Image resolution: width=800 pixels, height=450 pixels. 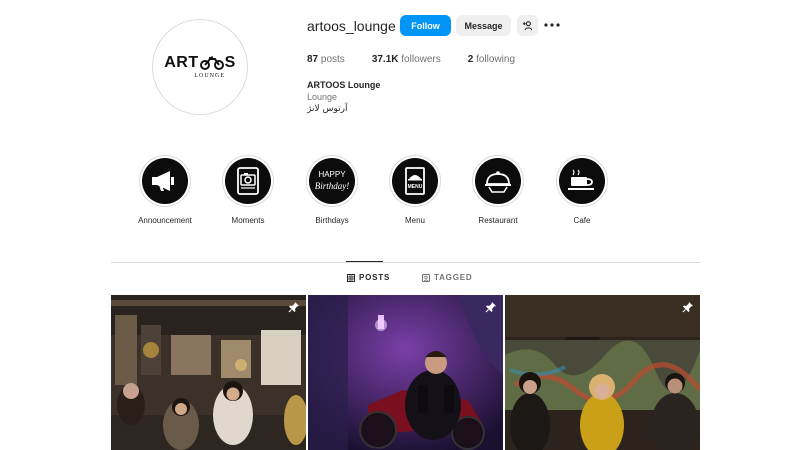 What do you see at coordinates (209, 76) in the screenshot?
I see `logo-subtitle: LOUNGE` at bounding box center [209, 76].